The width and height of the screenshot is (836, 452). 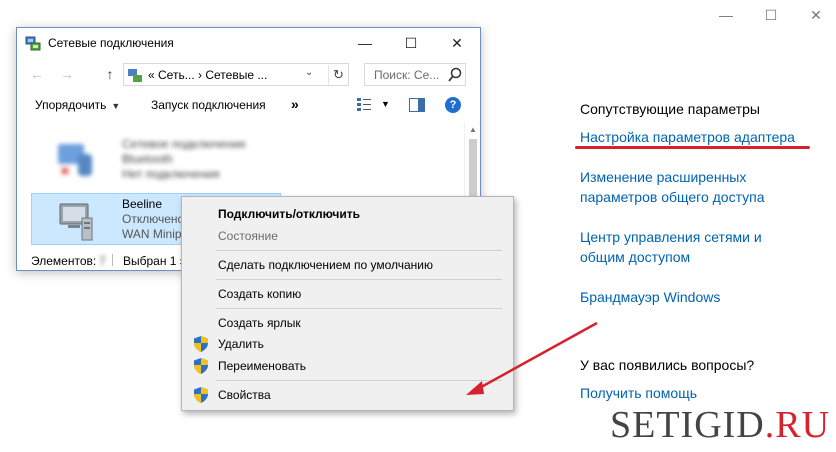 What do you see at coordinates (797, 425) in the screenshot?
I see `logo-suffix: .RU` at bounding box center [797, 425].